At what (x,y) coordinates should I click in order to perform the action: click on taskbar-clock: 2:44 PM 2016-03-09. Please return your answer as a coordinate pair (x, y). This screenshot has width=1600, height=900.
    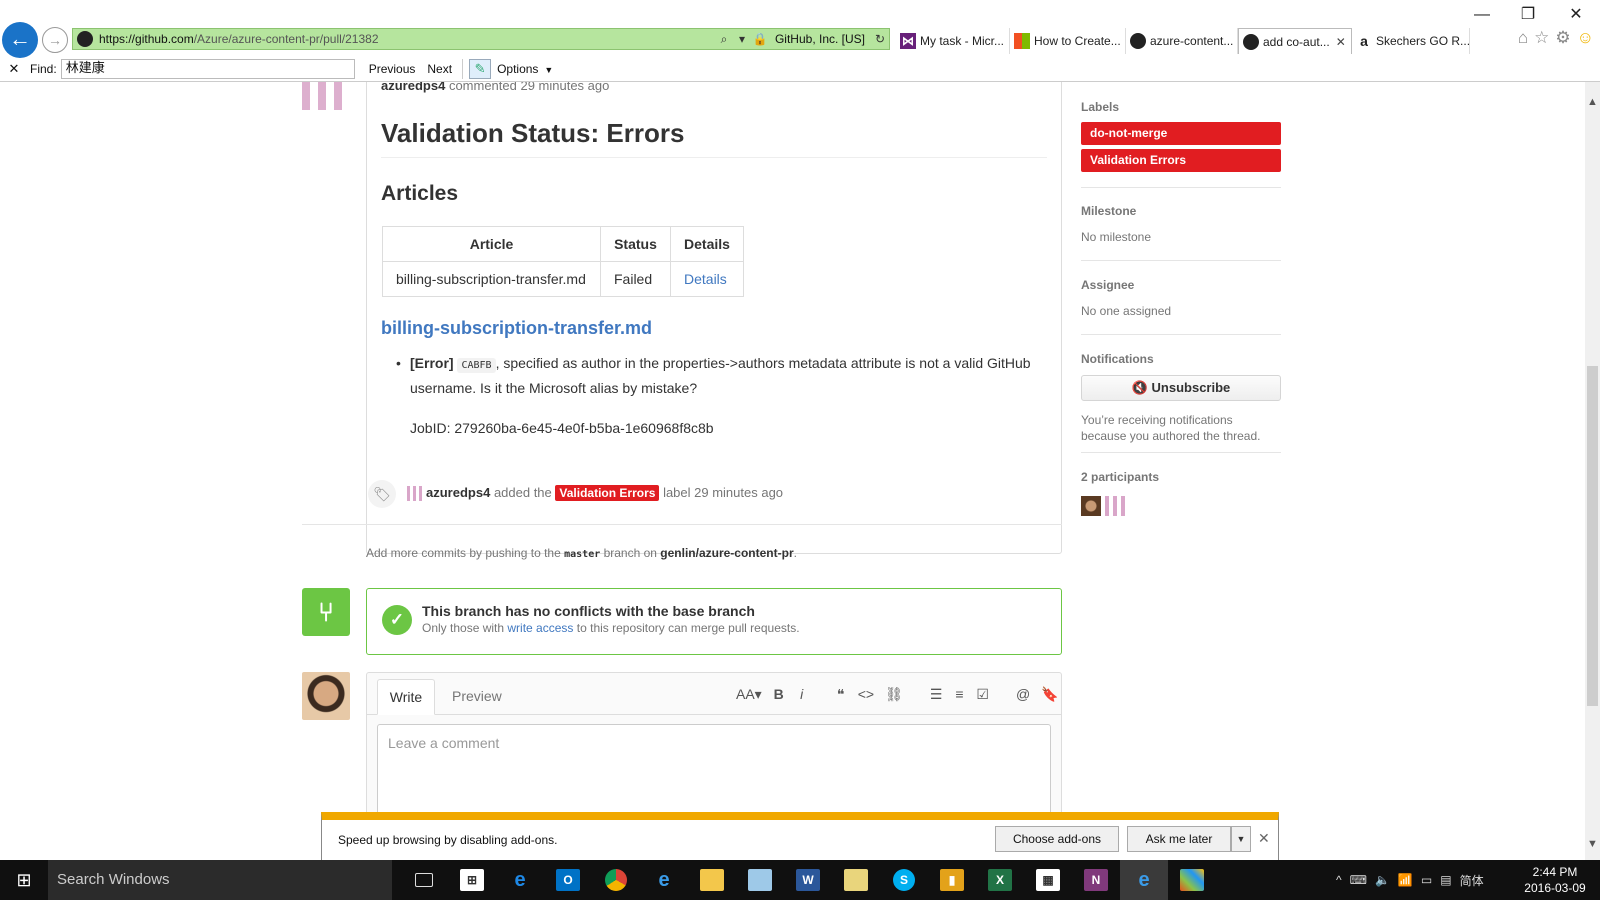
    Looking at the image, I should click on (1555, 880).